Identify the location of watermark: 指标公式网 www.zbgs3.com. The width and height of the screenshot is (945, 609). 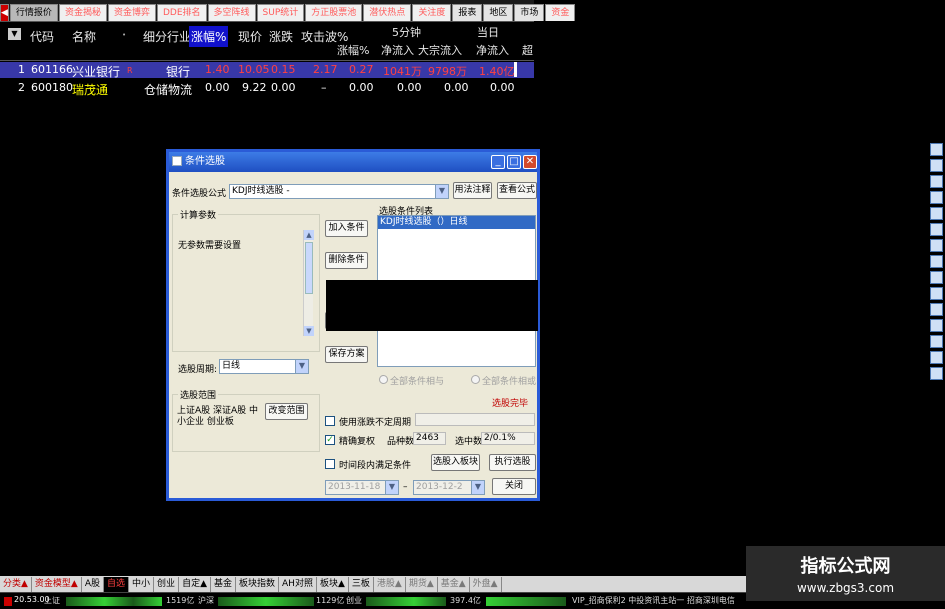
(845, 573).